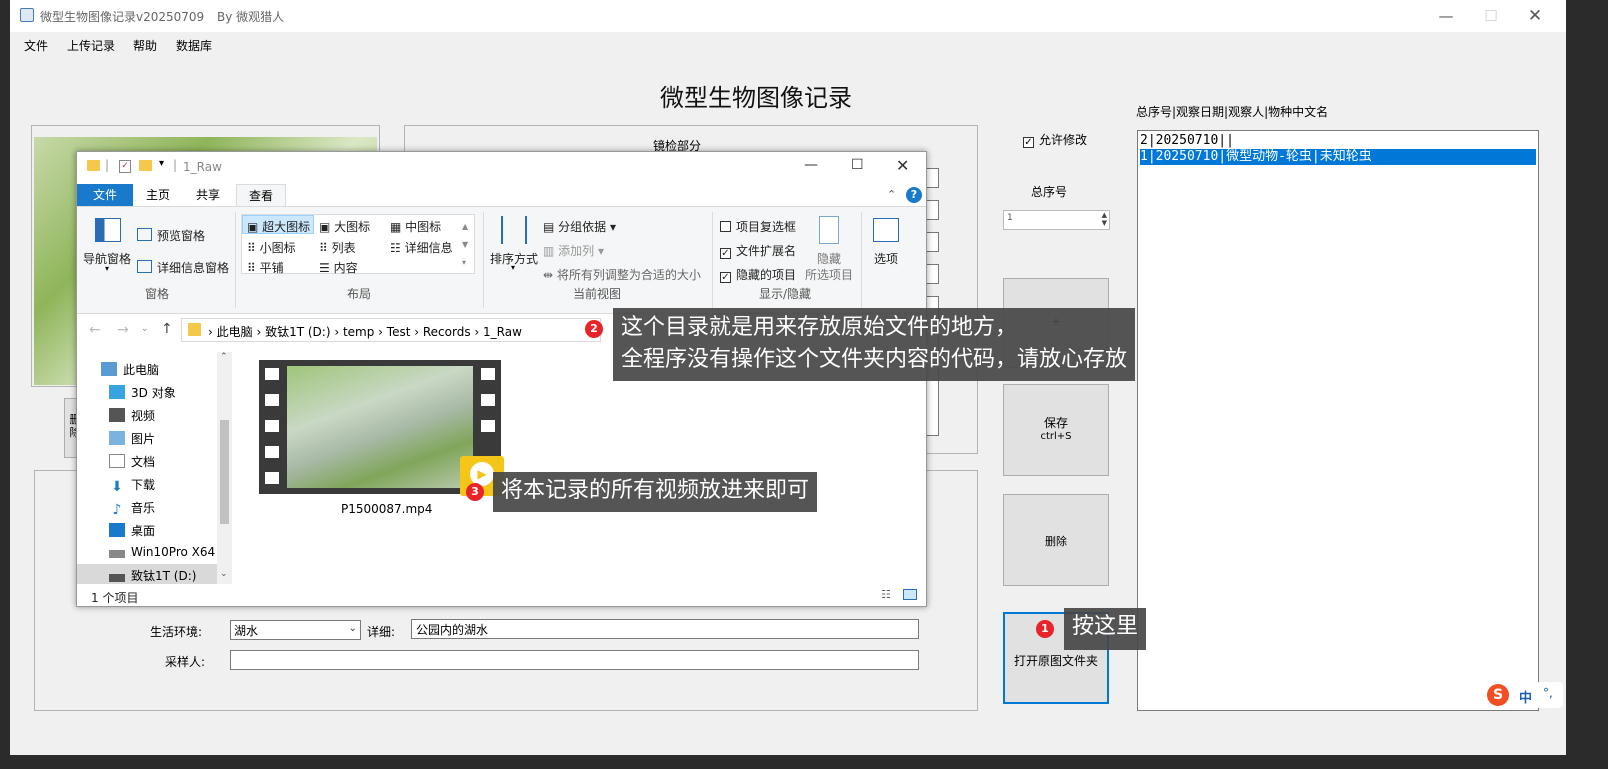  Describe the element at coordinates (1056, 220) in the screenshot. I see `serial-spinner: 1 ▲ ▼` at that location.